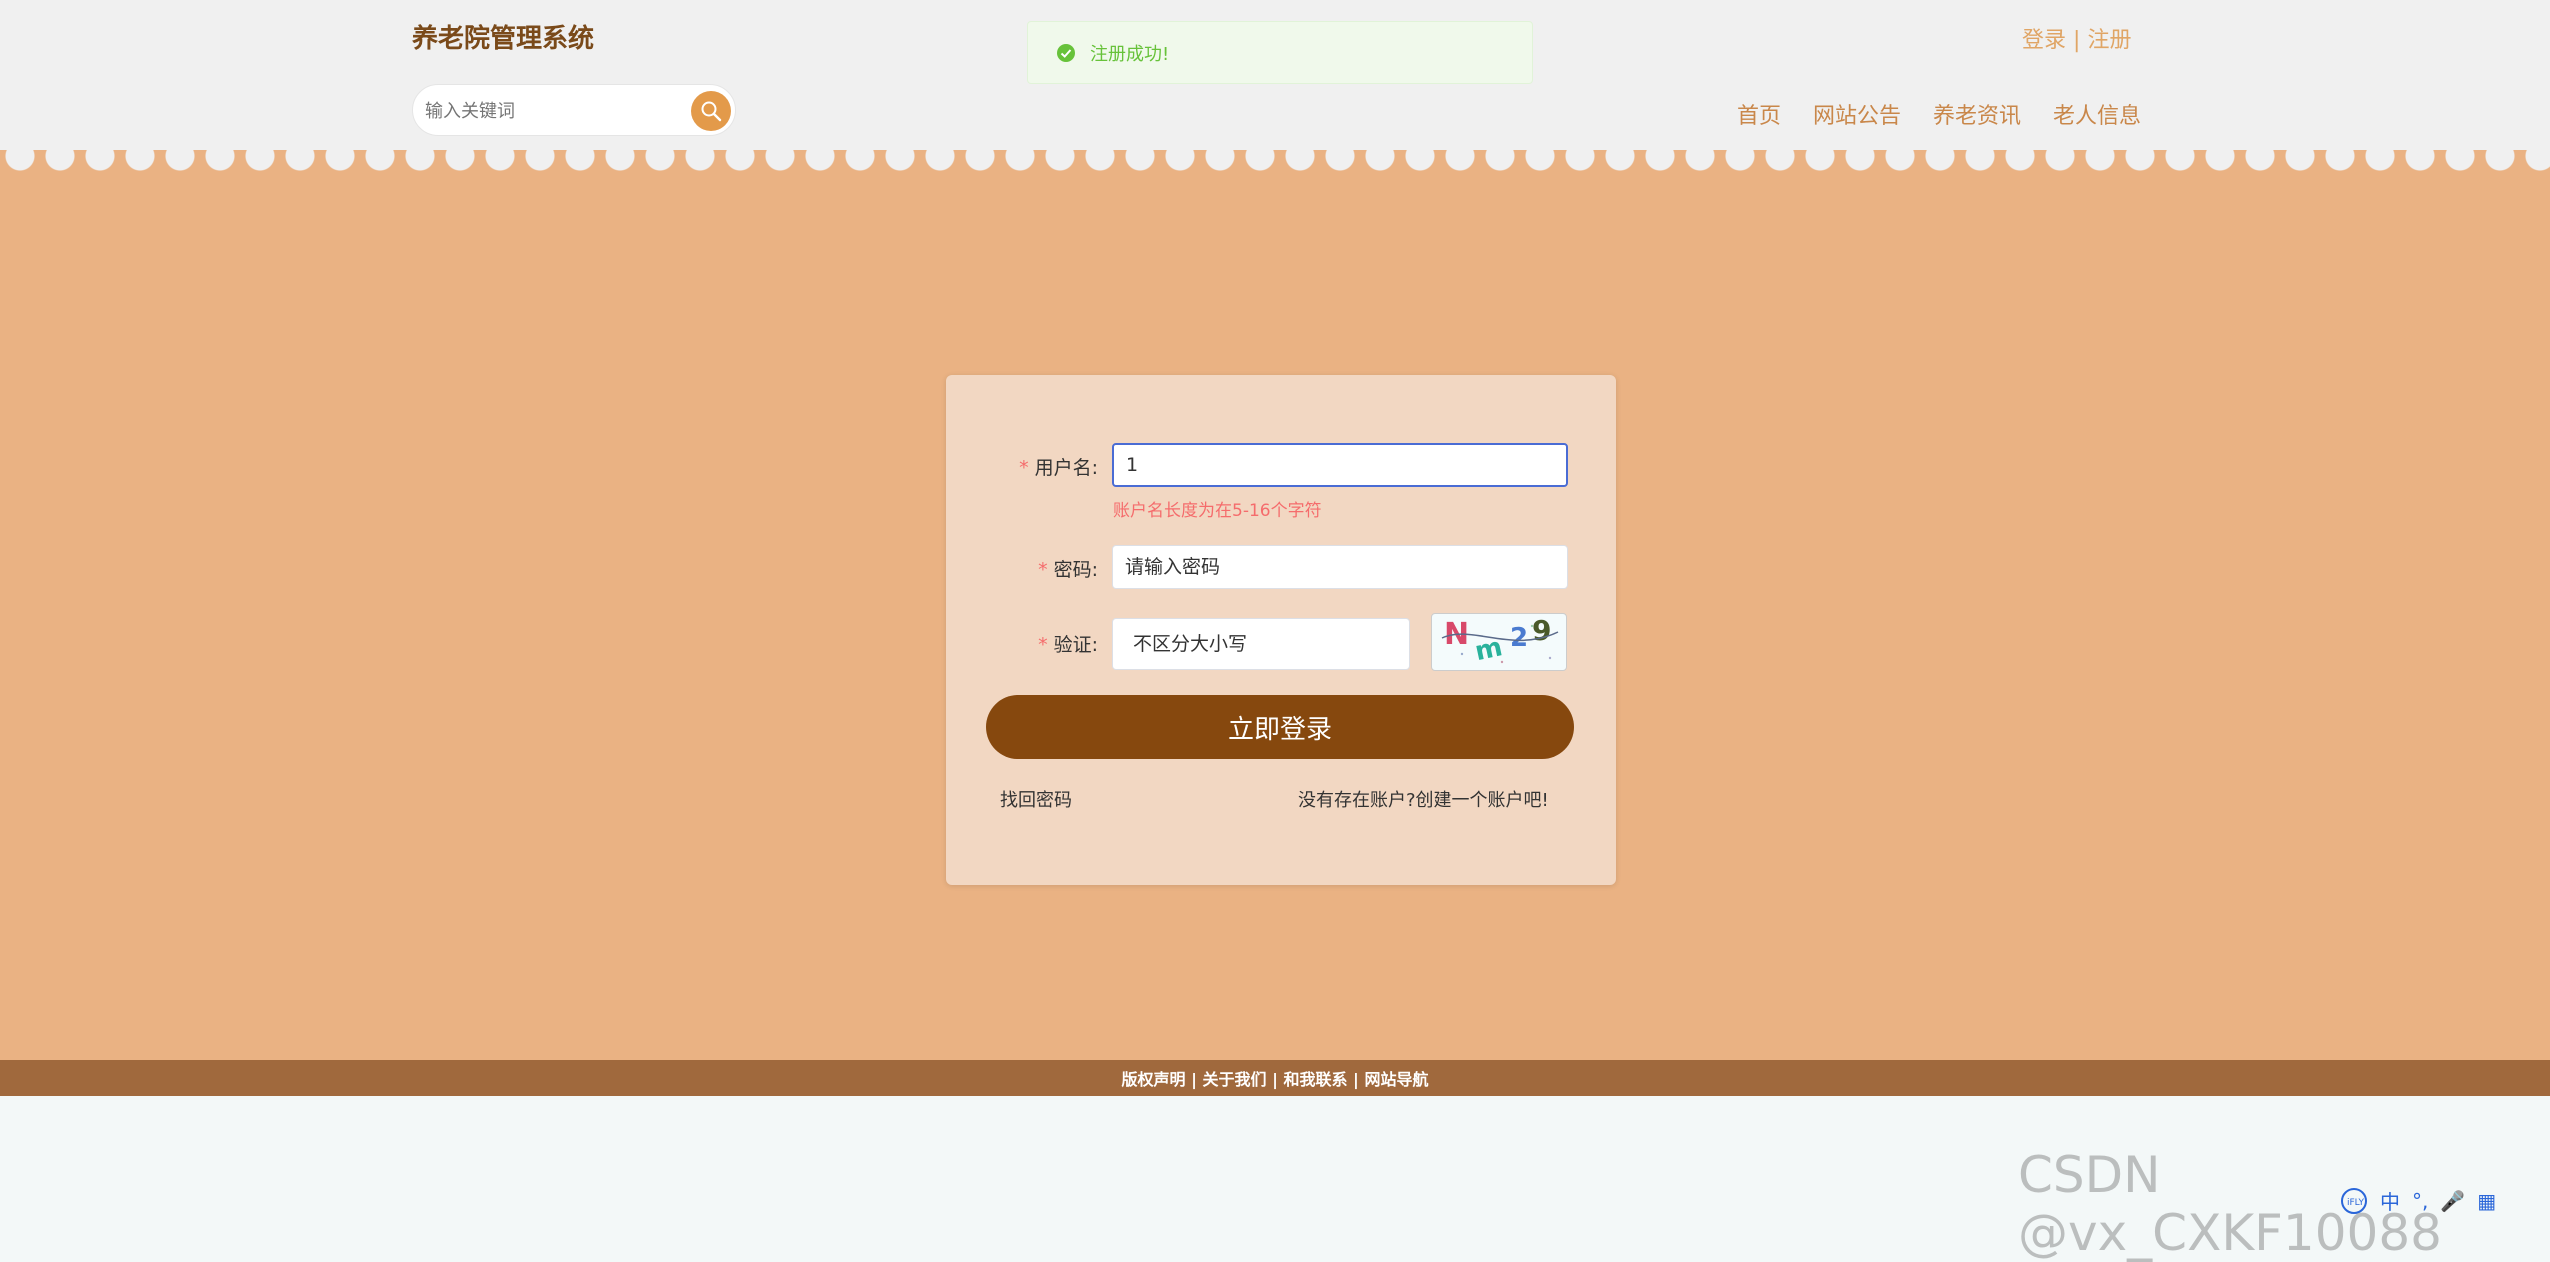 This screenshot has height=1262, width=2550. I want to click on auth-links: 登录 | 注册, so click(2076, 38).